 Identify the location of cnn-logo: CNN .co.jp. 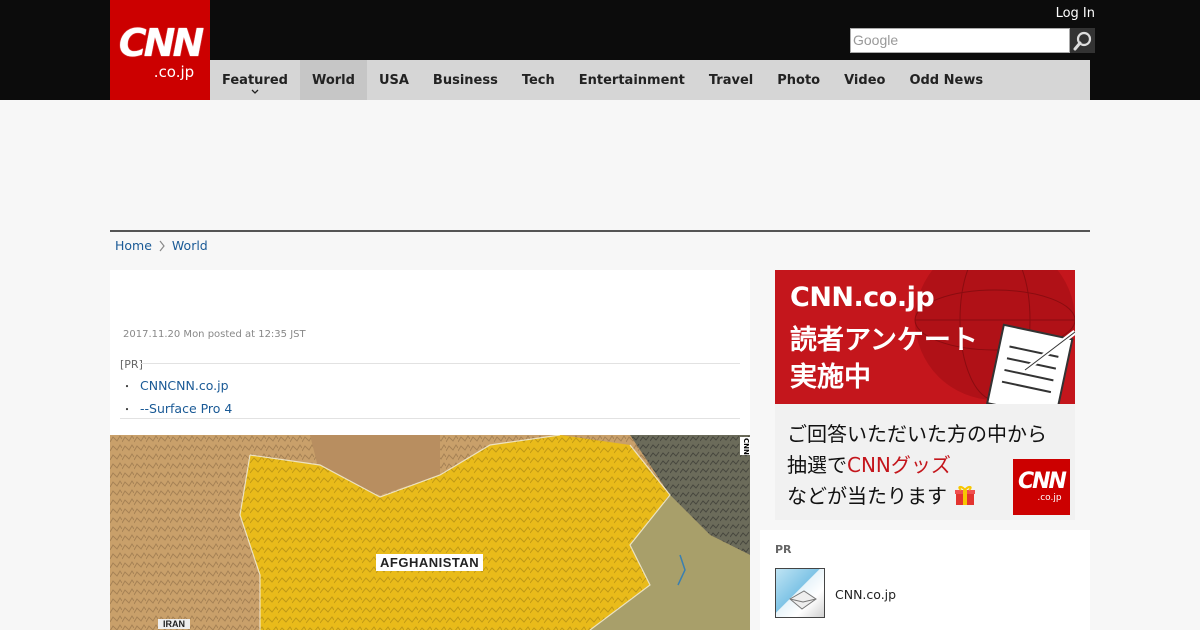
(160, 50).